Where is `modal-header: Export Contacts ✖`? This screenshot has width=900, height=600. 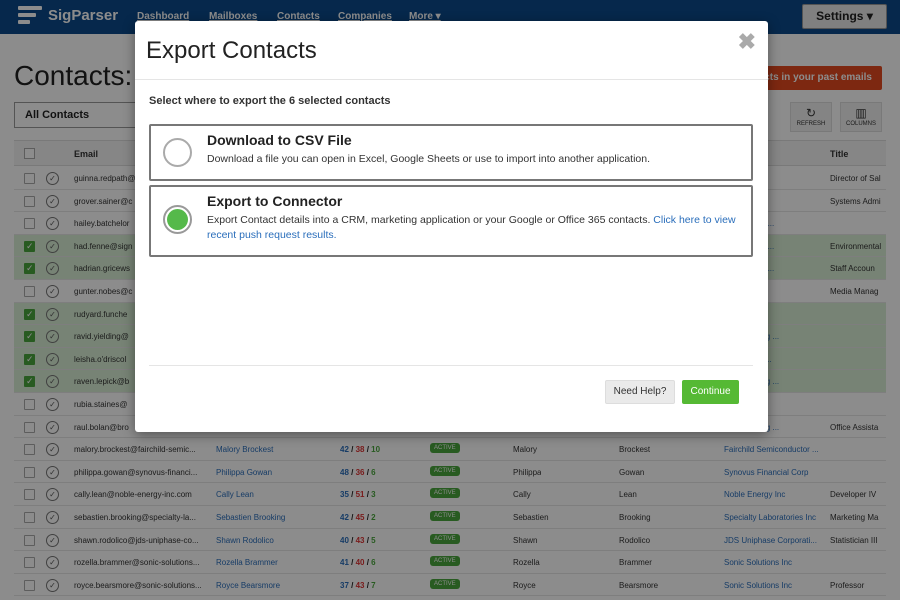 modal-header: Export Contacts ✖ is located at coordinates (451, 50).